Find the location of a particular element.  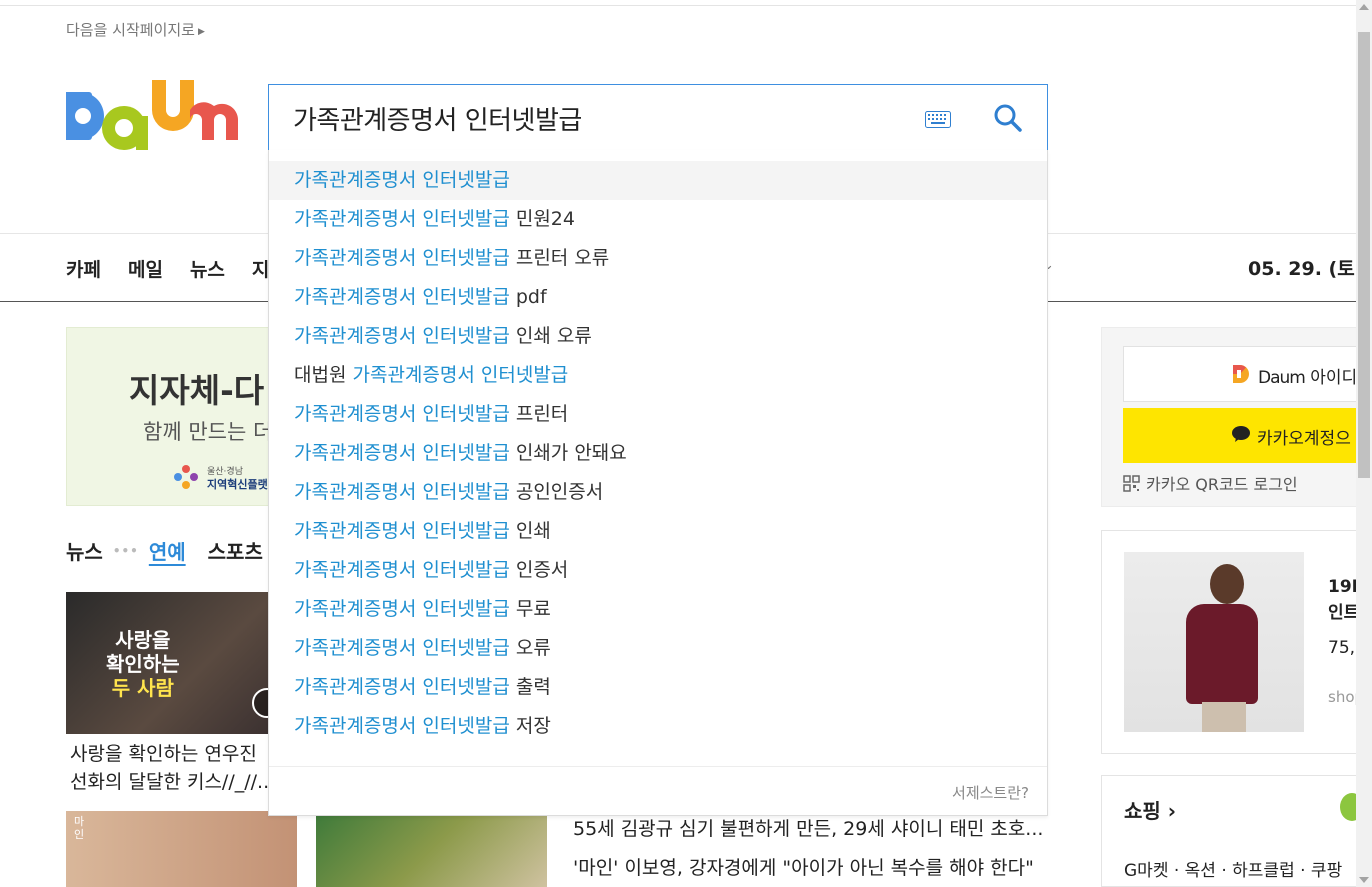

kakao-login-button: 카카오계정으 is located at coordinates (1243, 435).